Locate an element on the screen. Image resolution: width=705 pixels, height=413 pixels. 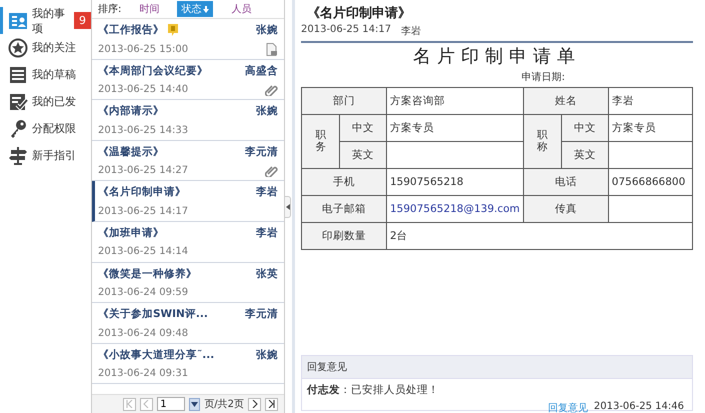
chevron-right-icon is located at coordinates (254, 404).